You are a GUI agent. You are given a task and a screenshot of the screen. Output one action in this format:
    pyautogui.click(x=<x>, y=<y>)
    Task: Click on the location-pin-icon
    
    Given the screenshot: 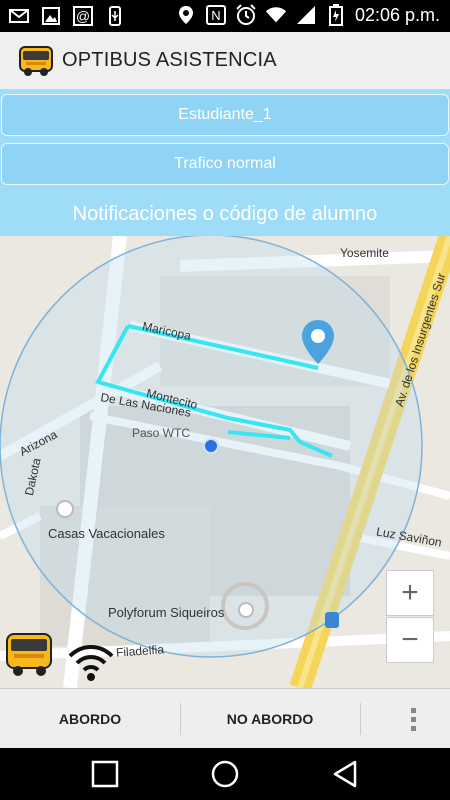 What is the action you would take?
    pyautogui.click(x=318, y=342)
    